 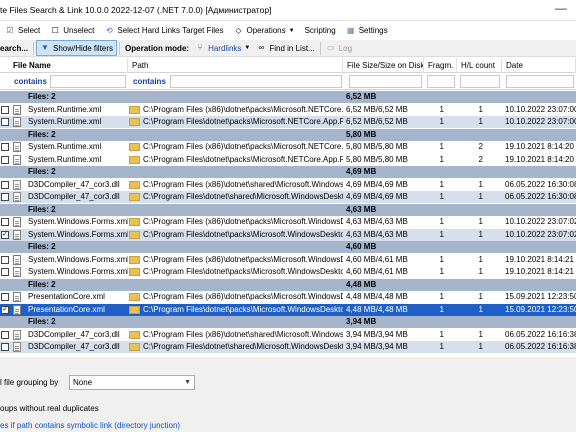 I want to click on menu-select: ☑ Select, so click(x=22, y=30).